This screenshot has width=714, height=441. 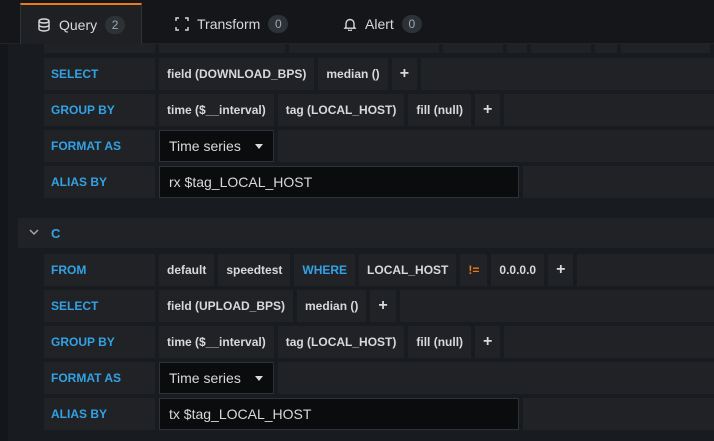 What do you see at coordinates (187, 270) in the screenshot?
I see `from-policy-segment: default` at bounding box center [187, 270].